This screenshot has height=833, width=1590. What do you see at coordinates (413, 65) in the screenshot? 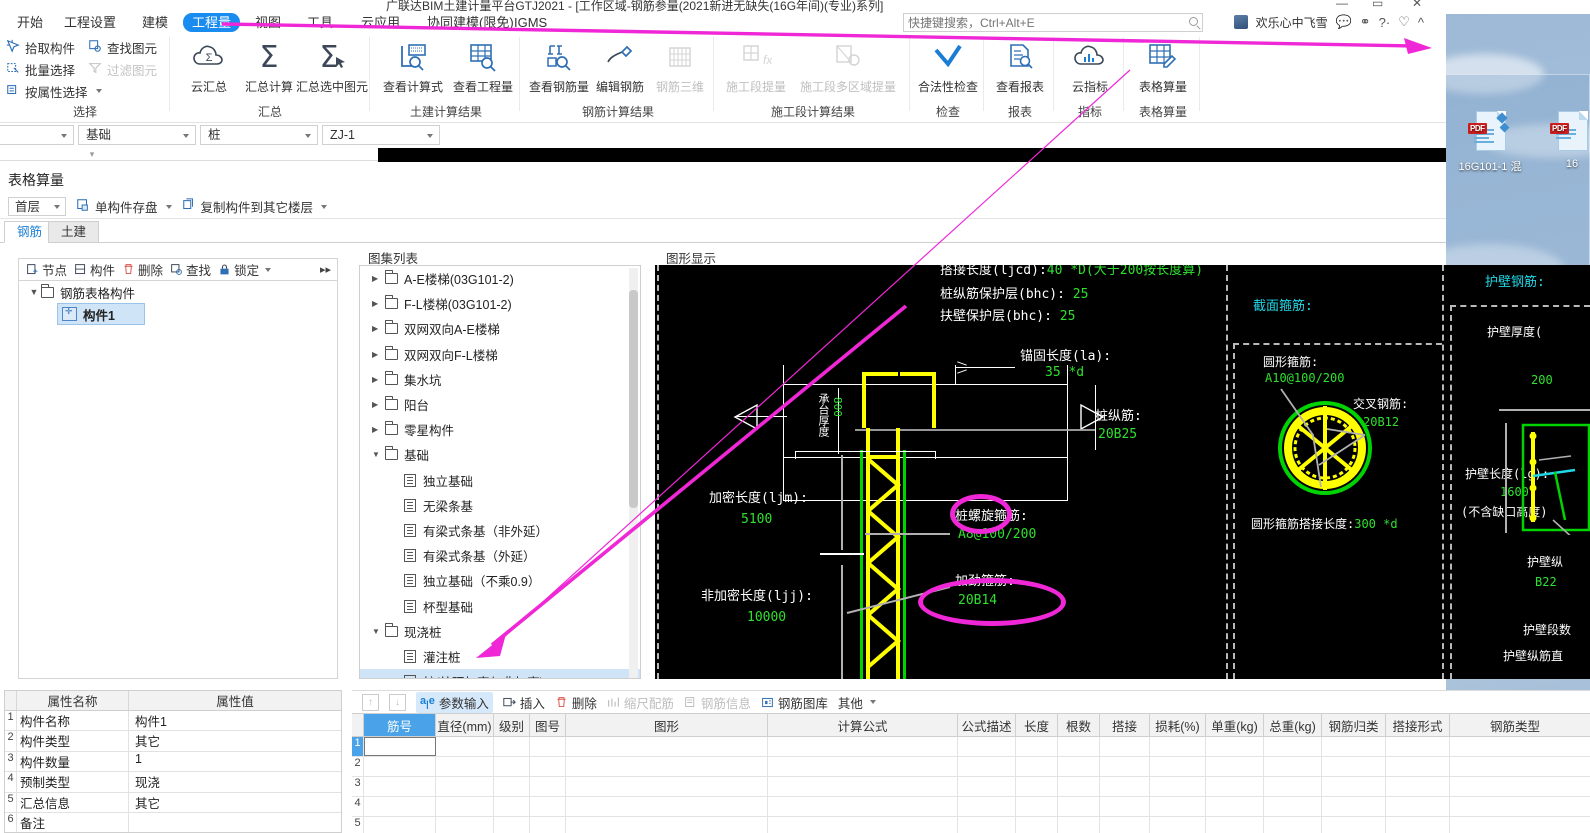
I see `ribbon-button-view-formula: 查看计算式` at bounding box center [413, 65].